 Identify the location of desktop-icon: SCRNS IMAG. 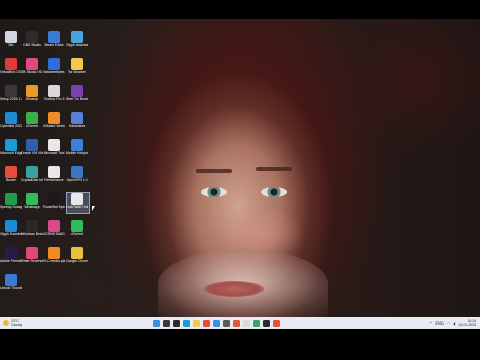
(54, 228).